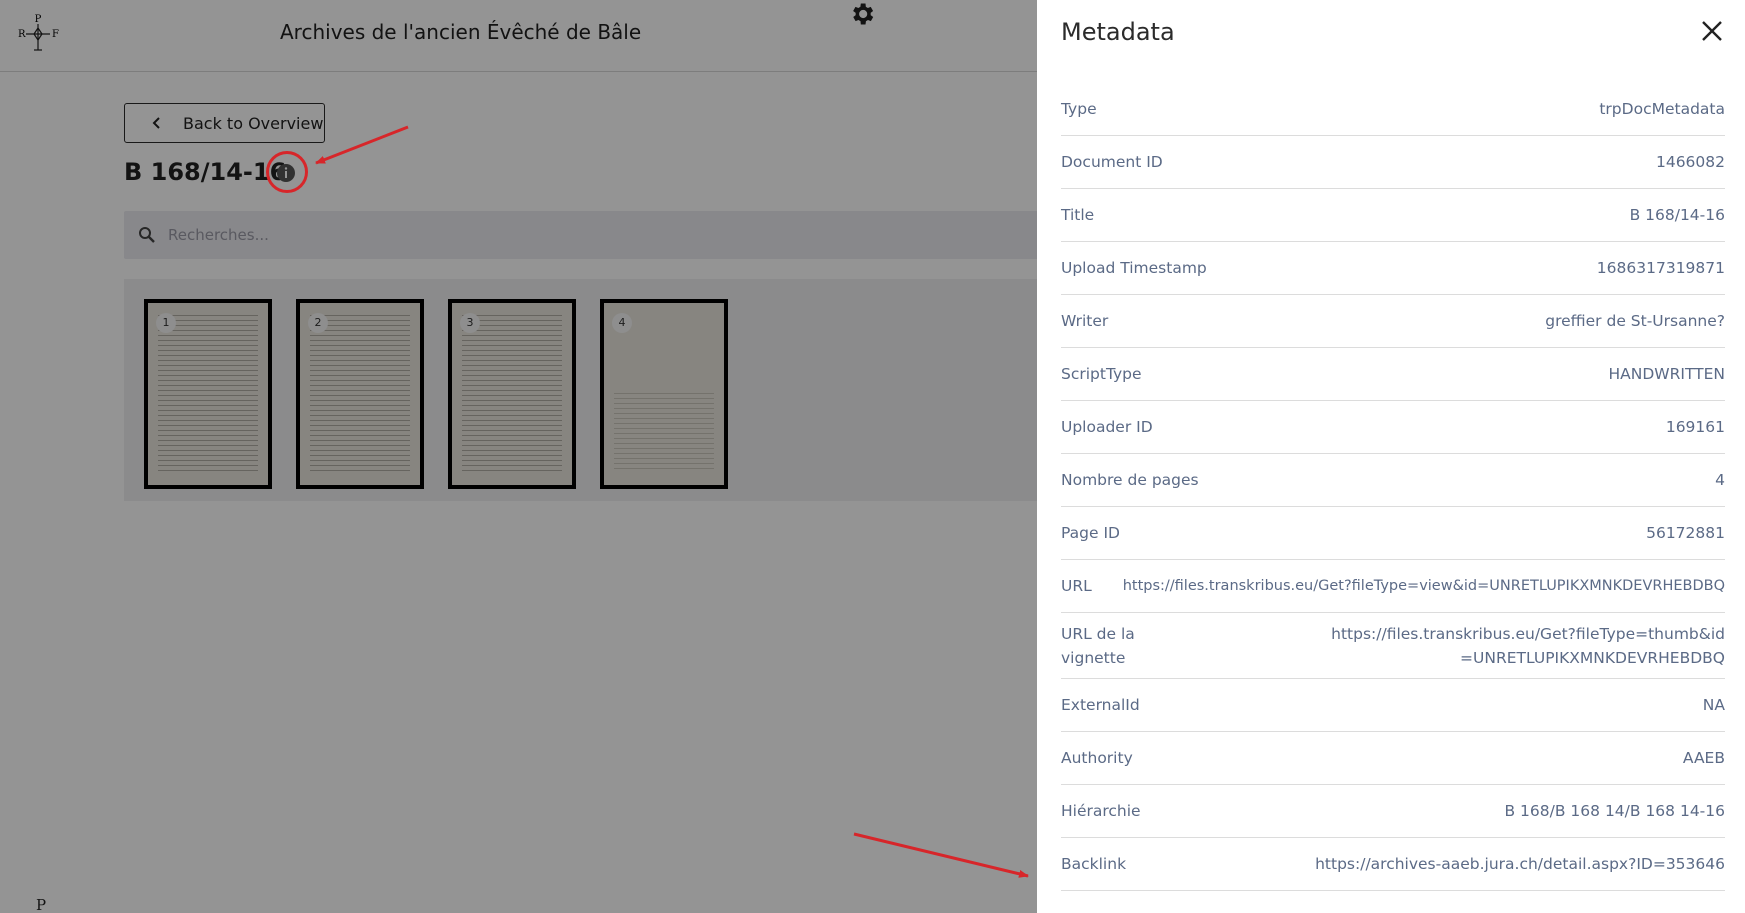 The width and height of the screenshot is (1745, 913). What do you see at coordinates (1695, 427) in the screenshot?
I see `metadata-value: 169161` at bounding box center [1695, 427].